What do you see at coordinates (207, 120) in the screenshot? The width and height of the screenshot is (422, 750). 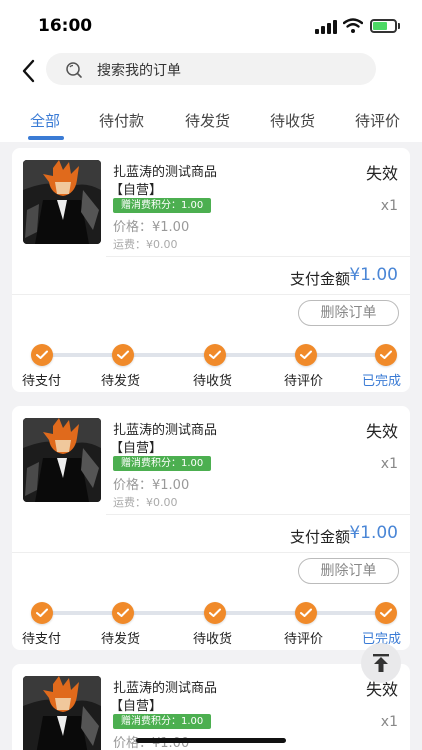 I see `tab-pending-shipment: 待发货` at bounding box center [207, 120].